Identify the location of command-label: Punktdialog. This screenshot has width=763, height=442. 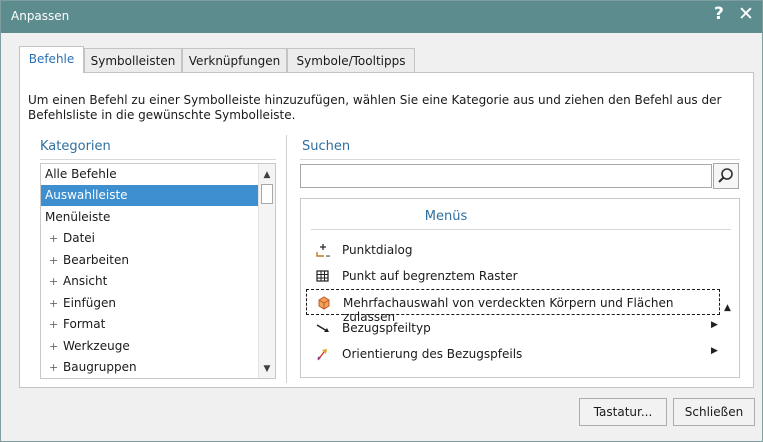
(377, 250).